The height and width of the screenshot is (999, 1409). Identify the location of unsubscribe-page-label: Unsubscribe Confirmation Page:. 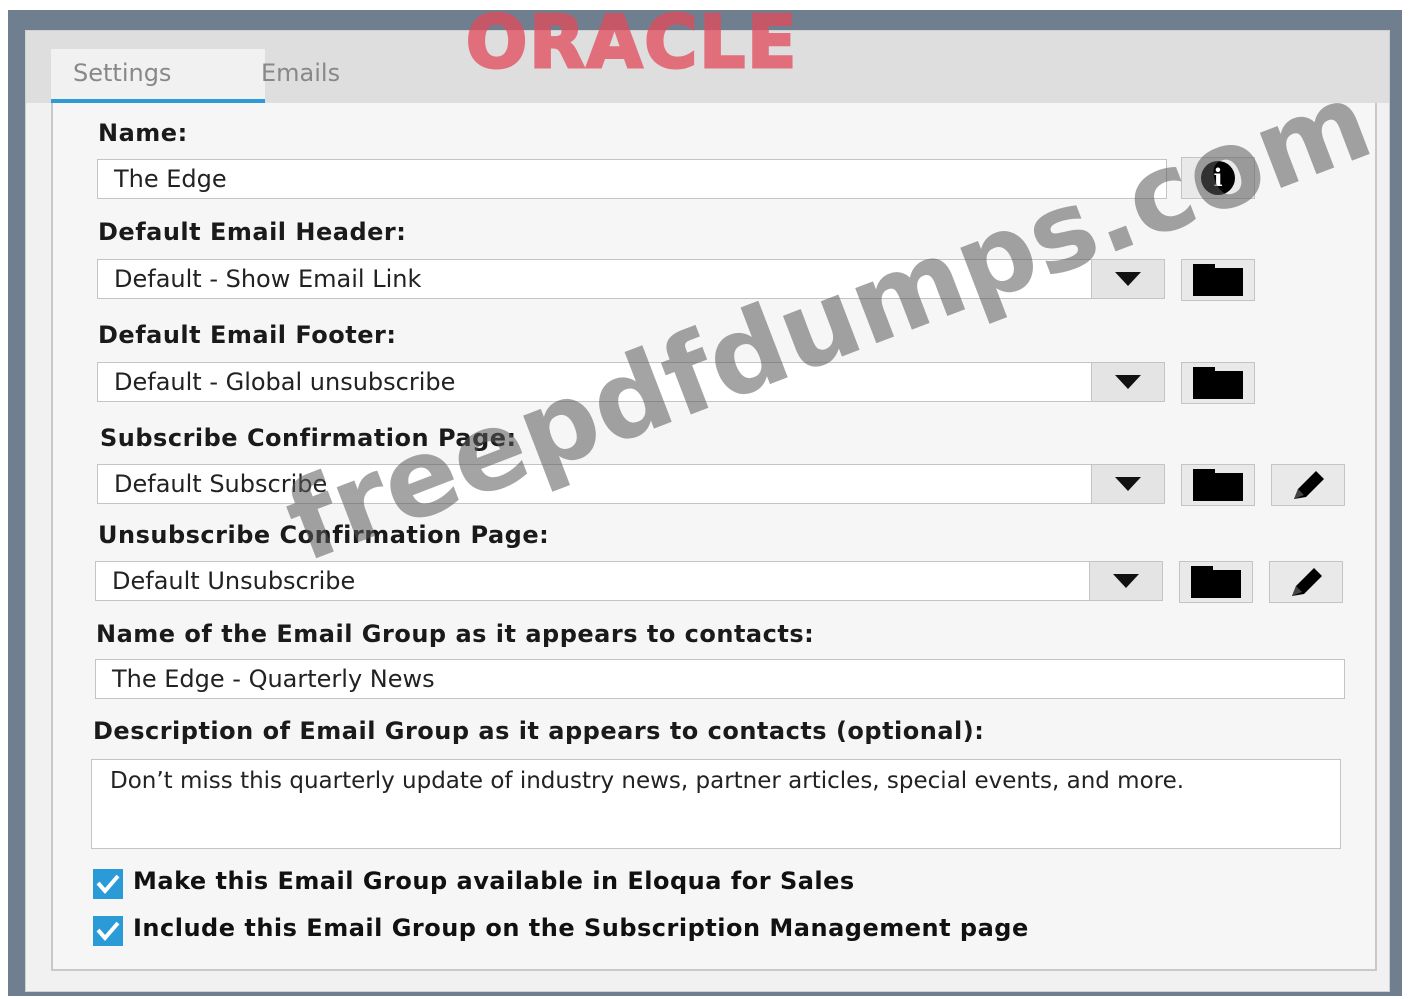
(324, 535).